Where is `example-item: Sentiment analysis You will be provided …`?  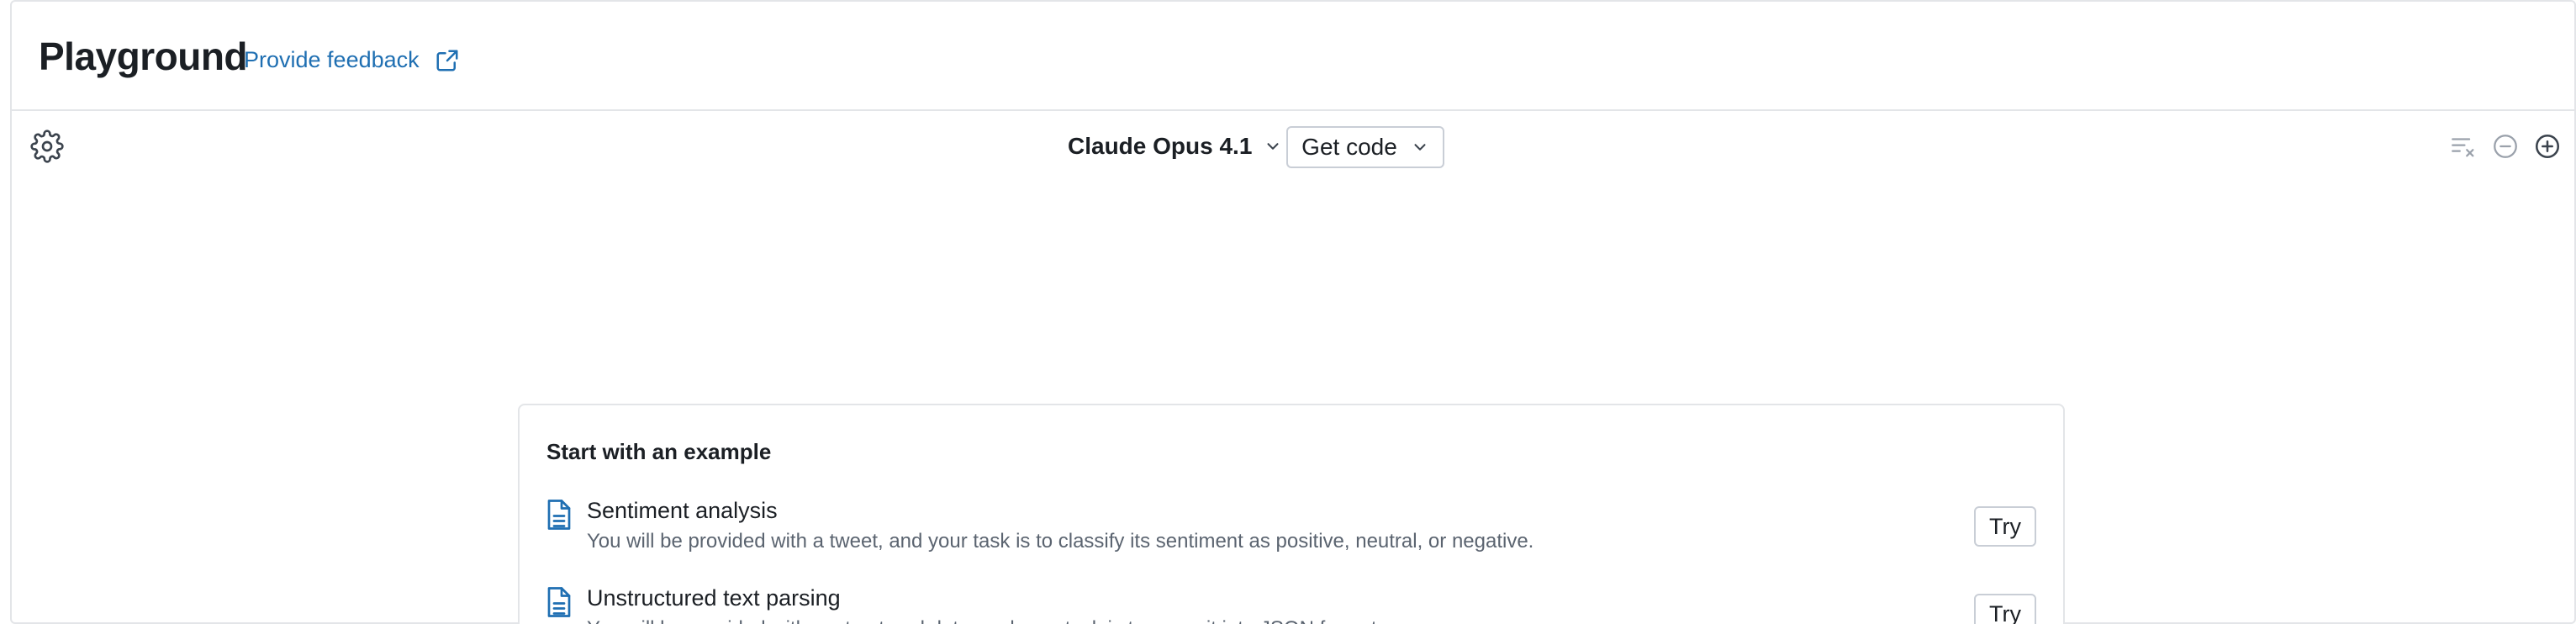
example-item: Sentiment analysis You will be provided … is located at coordinates (1291, 529).